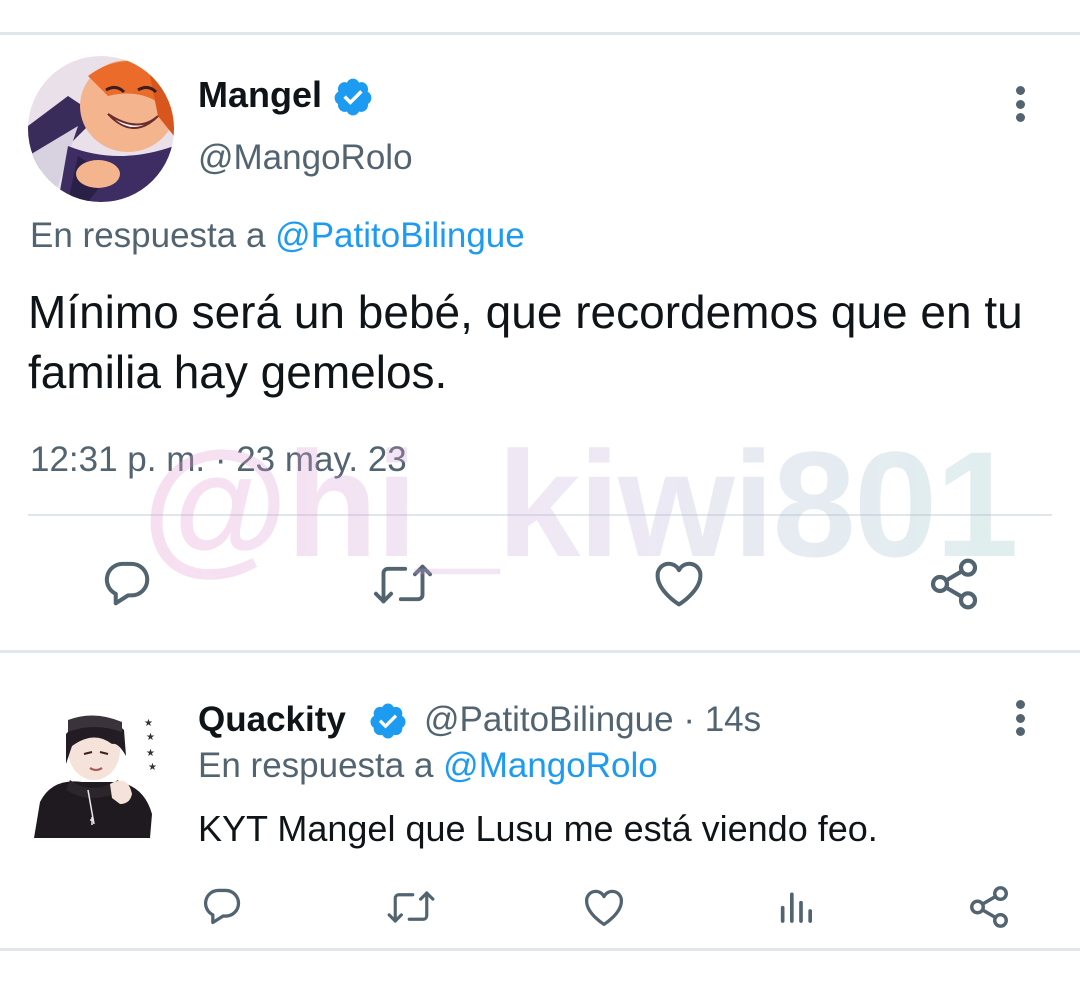 This screenshot has width=1080, height=1002. What do you see at coordinates (400, 235) in the screenshot?
I see `reply-mention-link: @PatitoBilingue` at bounding box center [400, 235].